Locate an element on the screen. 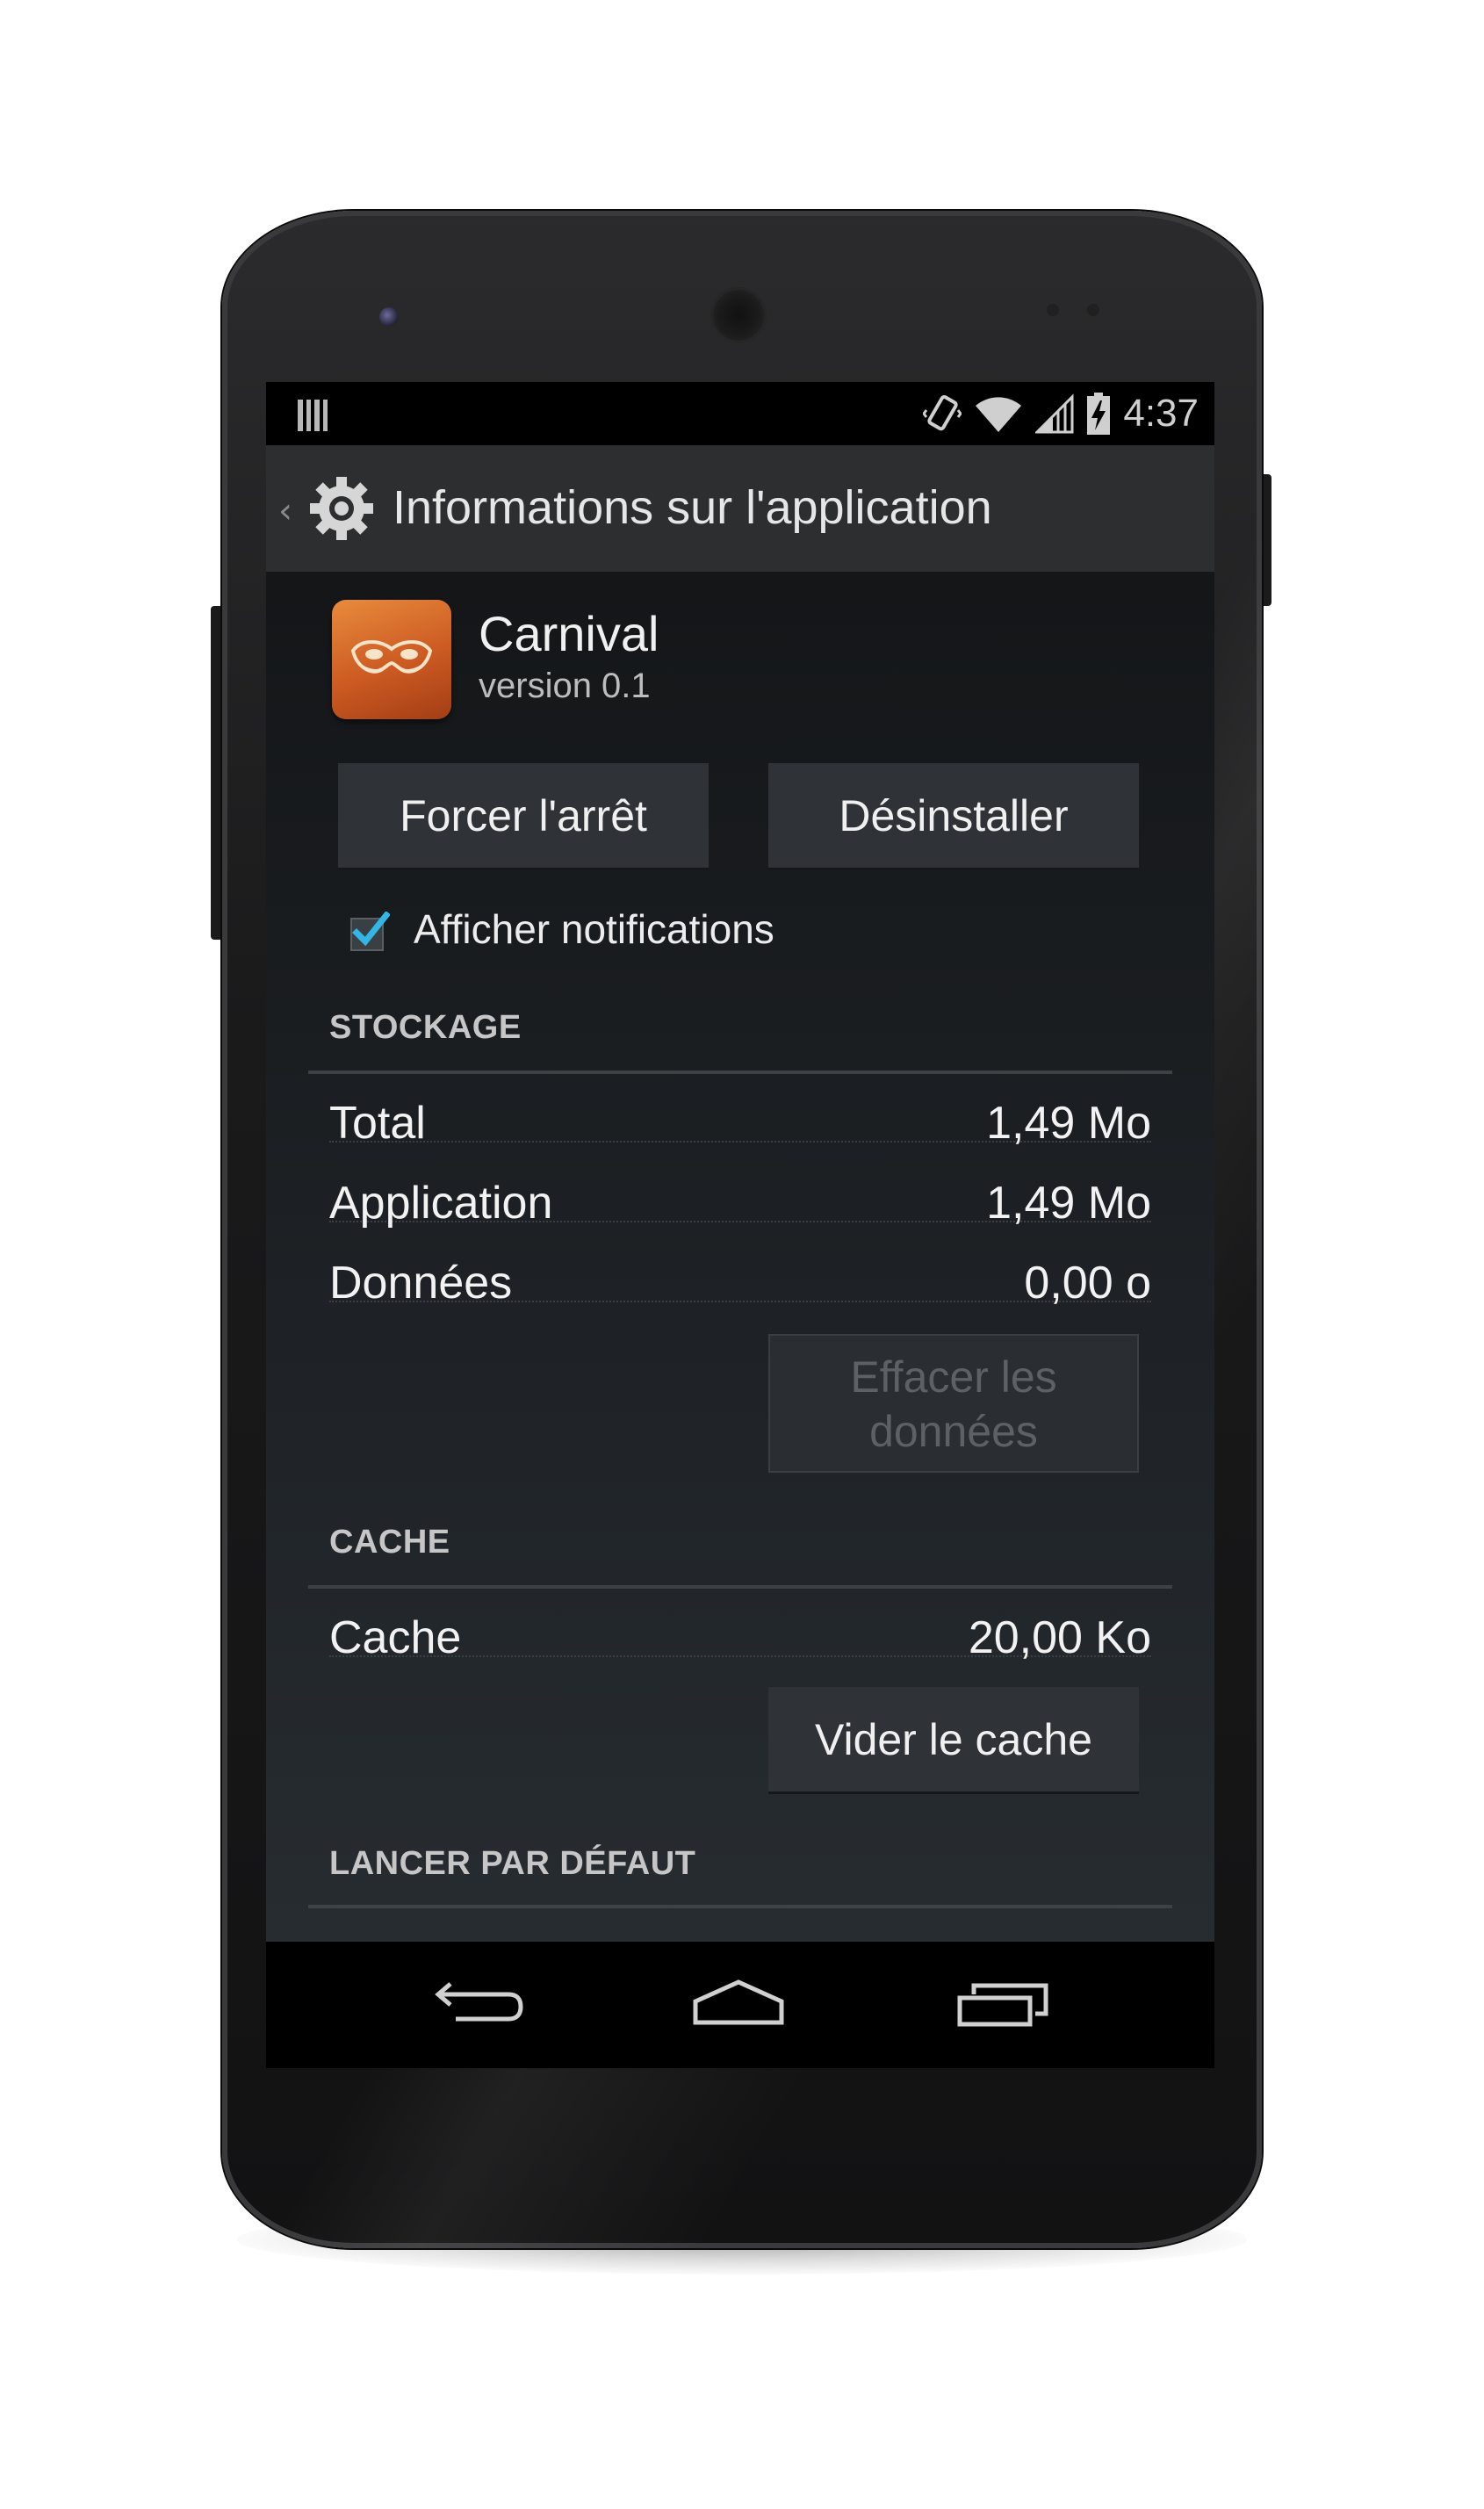 Image resolution: width=1484 pixels, height=2509 pixels. storage-label: Données is located at coordinates (421, 1283).